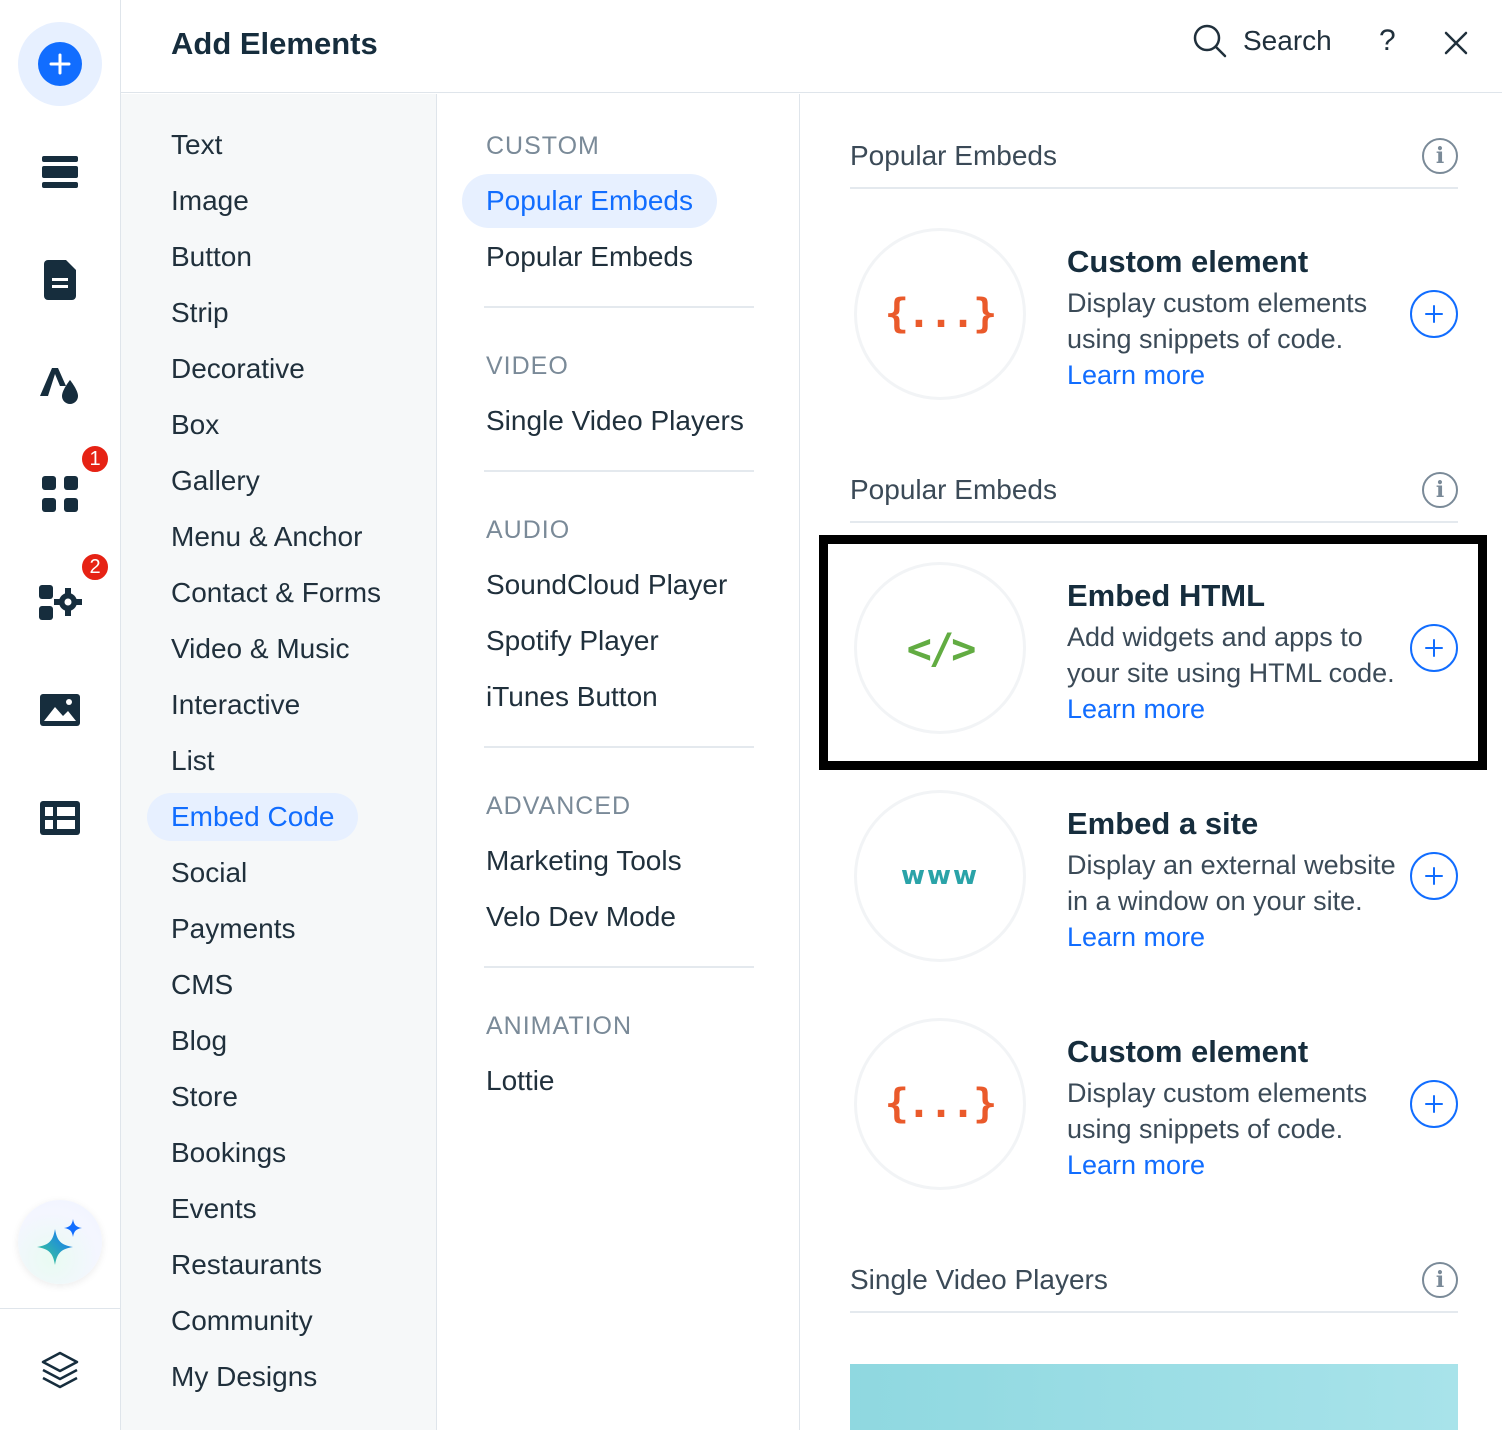  Describe the element at coordinates (211, 257) in the screenshot. I see `category-item: Button` at that location.